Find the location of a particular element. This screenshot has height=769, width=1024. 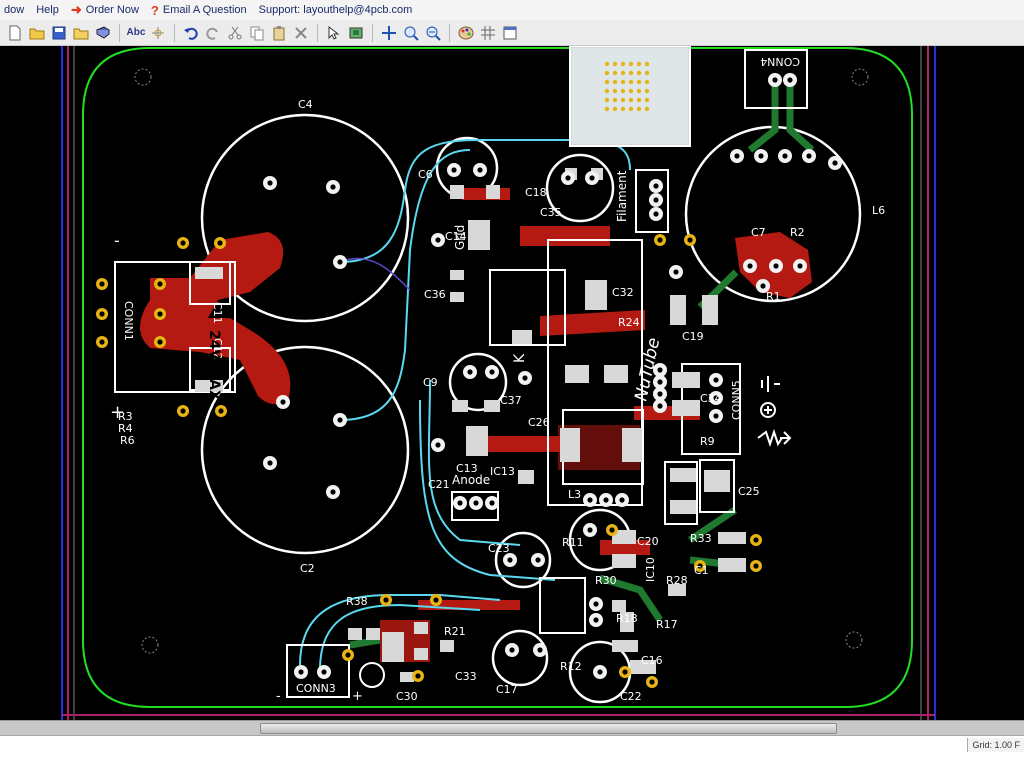

copy-button is located at coordinates (257, 33).